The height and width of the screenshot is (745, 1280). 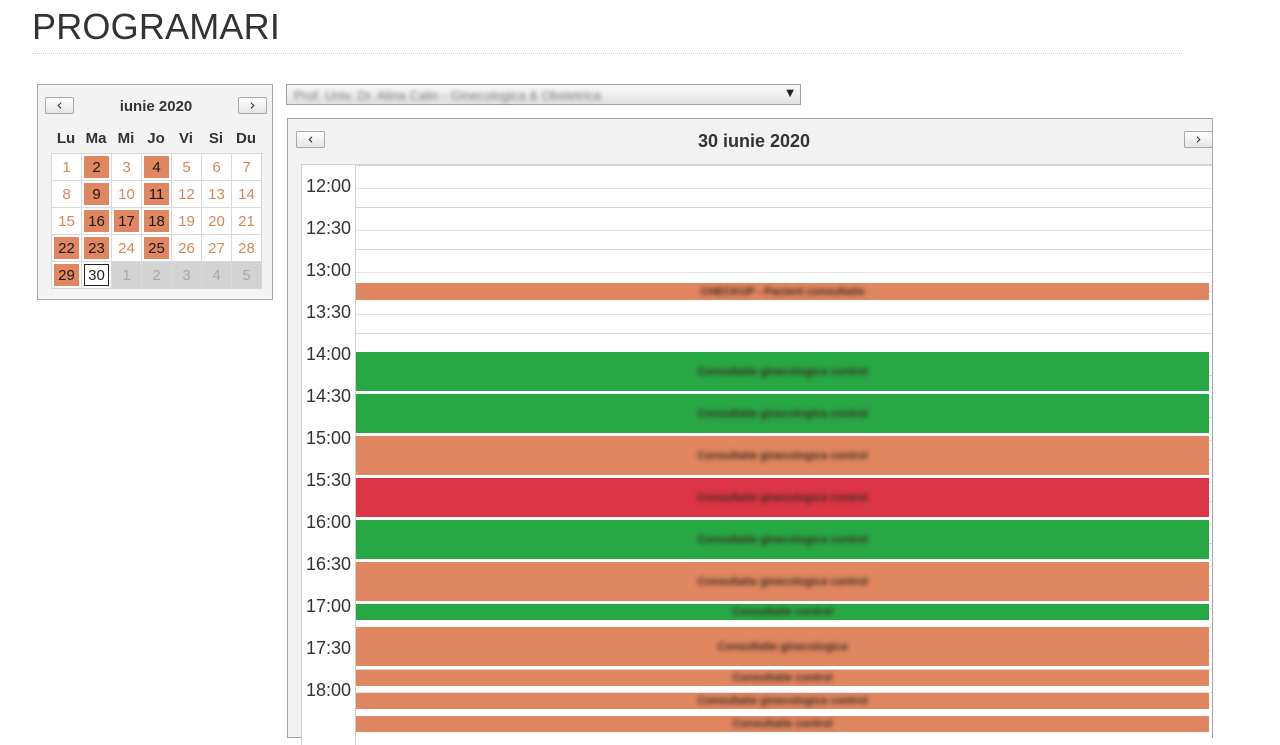 I want to click on time-label: 15:00, so click(x=328, y=438).